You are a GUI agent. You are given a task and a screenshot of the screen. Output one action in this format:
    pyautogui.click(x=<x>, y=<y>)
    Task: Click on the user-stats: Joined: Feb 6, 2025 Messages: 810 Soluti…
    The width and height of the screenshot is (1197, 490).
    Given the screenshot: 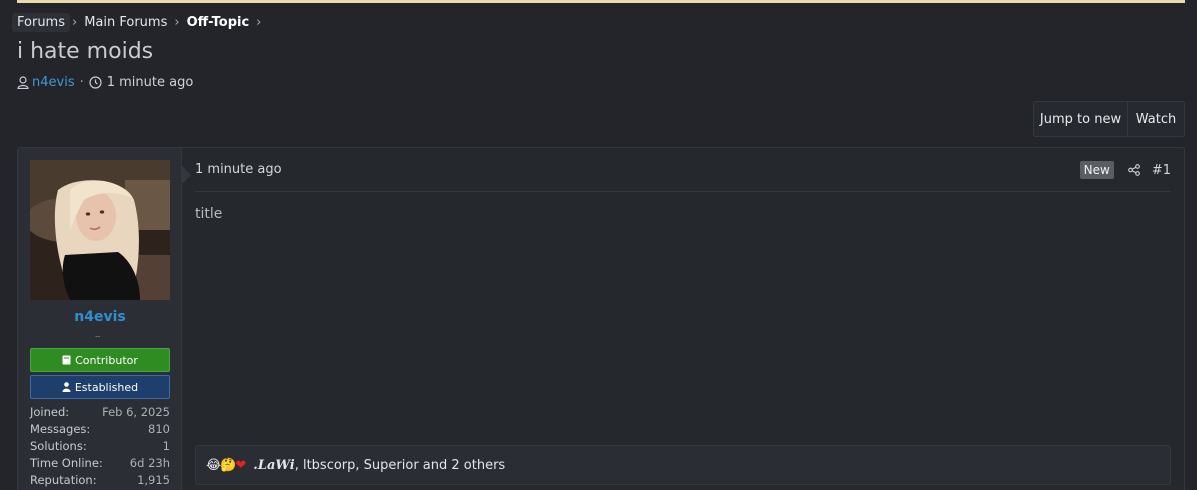 What is the action you would take?
    pyautogui.click(x=100, y=446)
    